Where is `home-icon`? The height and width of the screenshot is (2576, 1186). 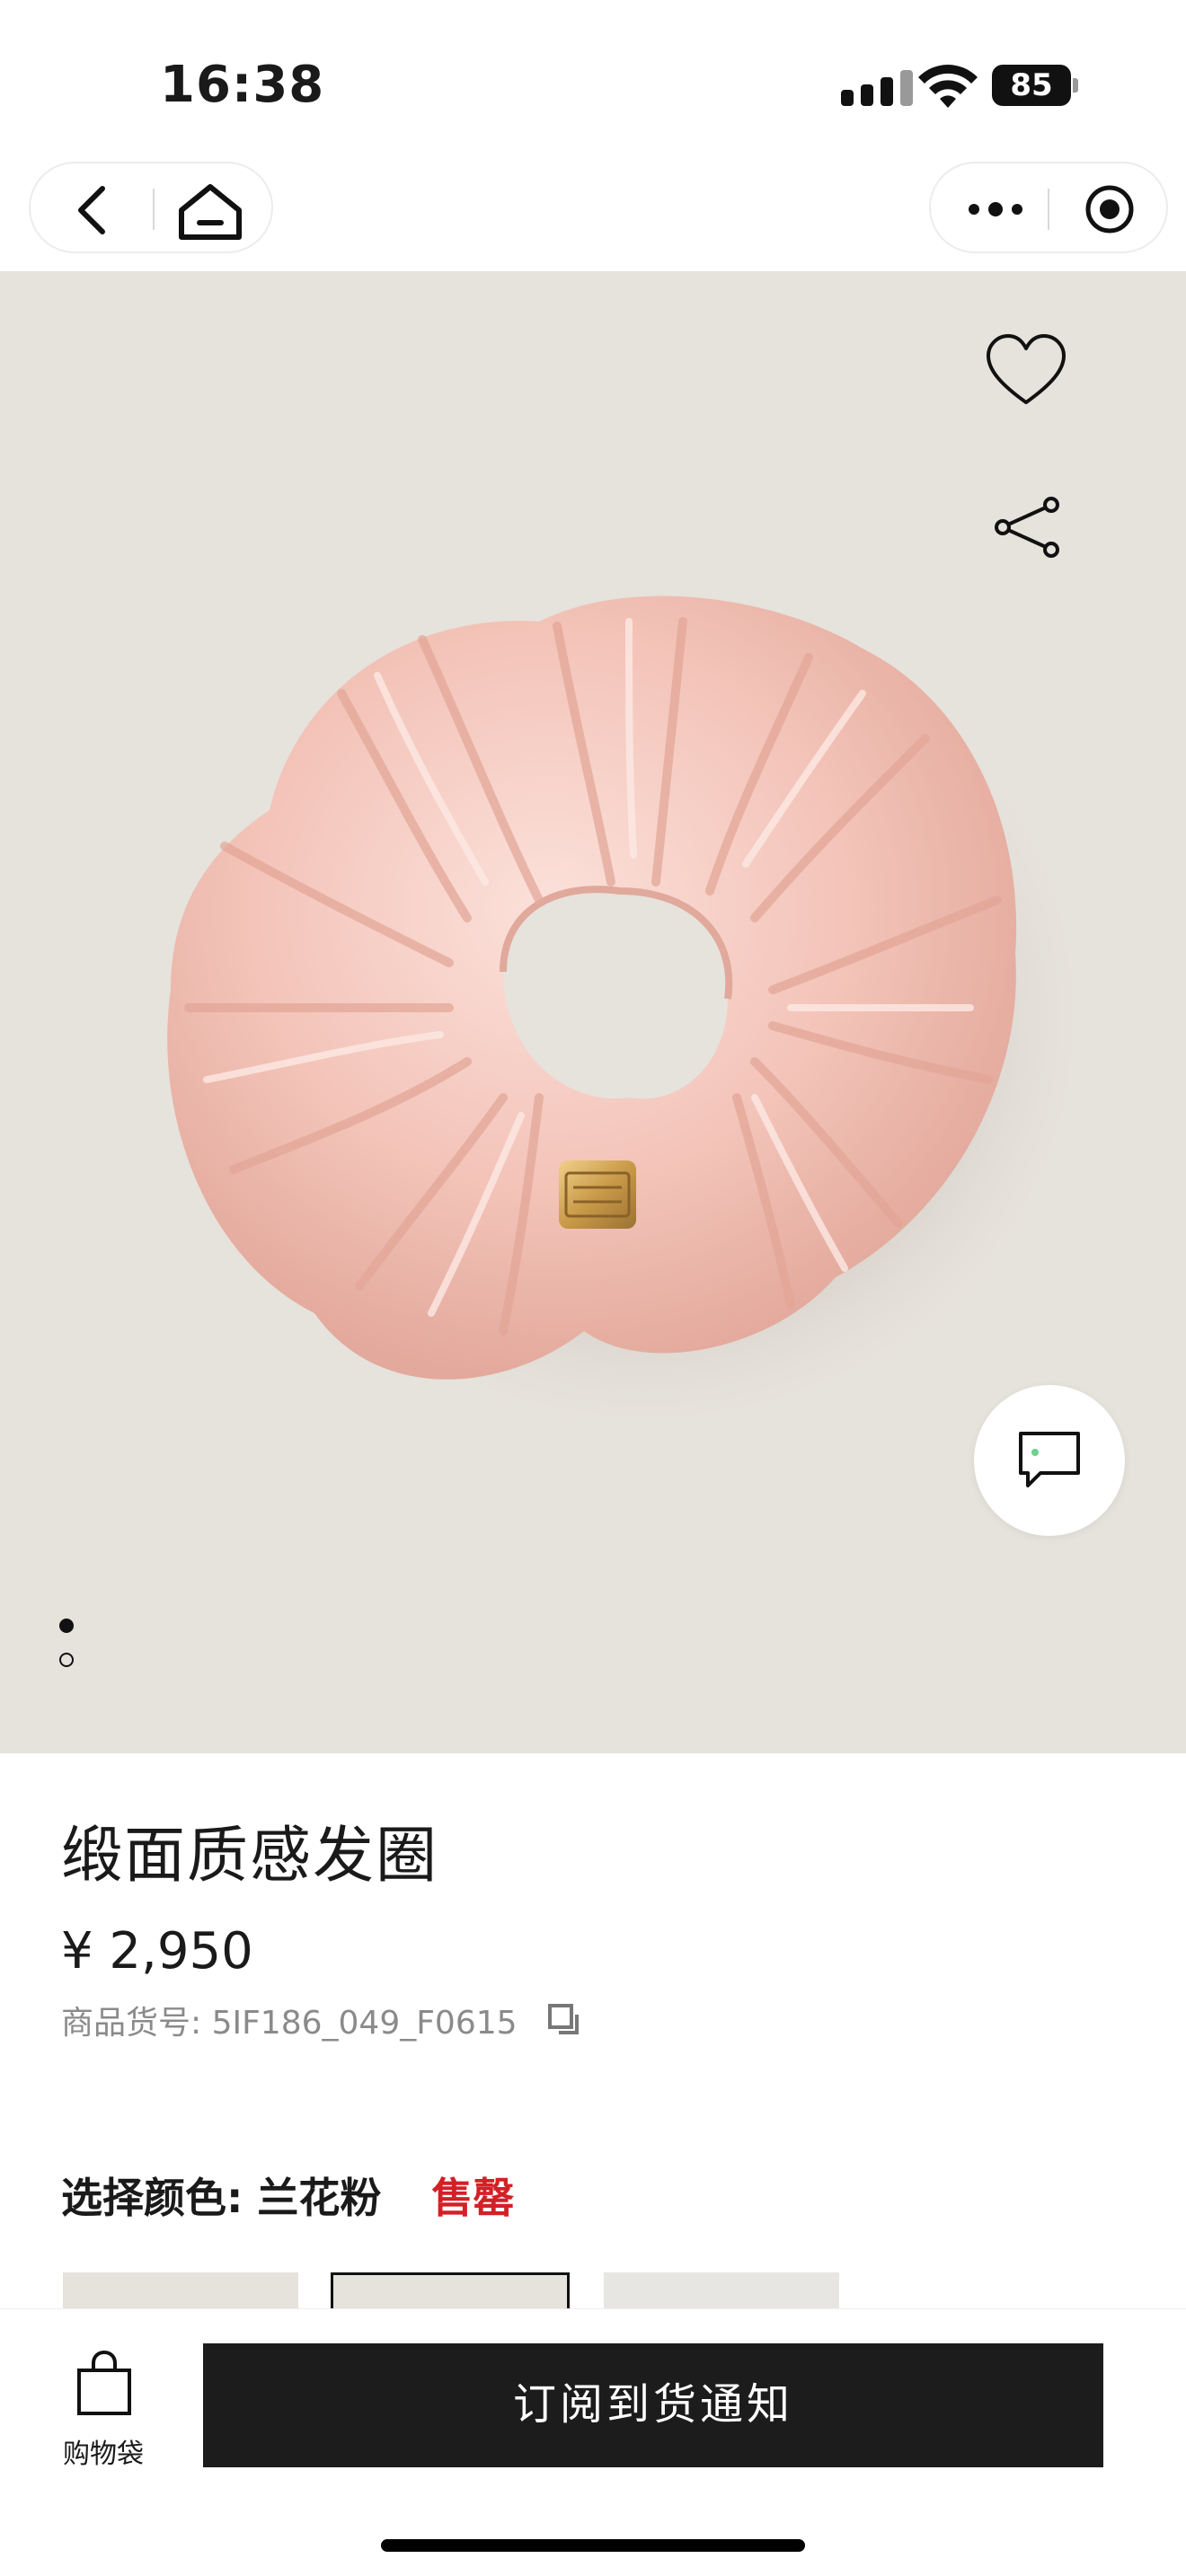
home-icon is located at coordinates (210, 211).